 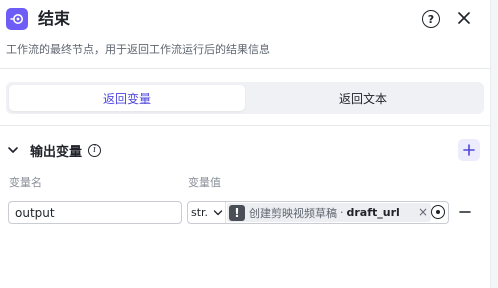 I want to click on return-mode-tabs: 返回变量 返回文本, so click(x=245, y=98).